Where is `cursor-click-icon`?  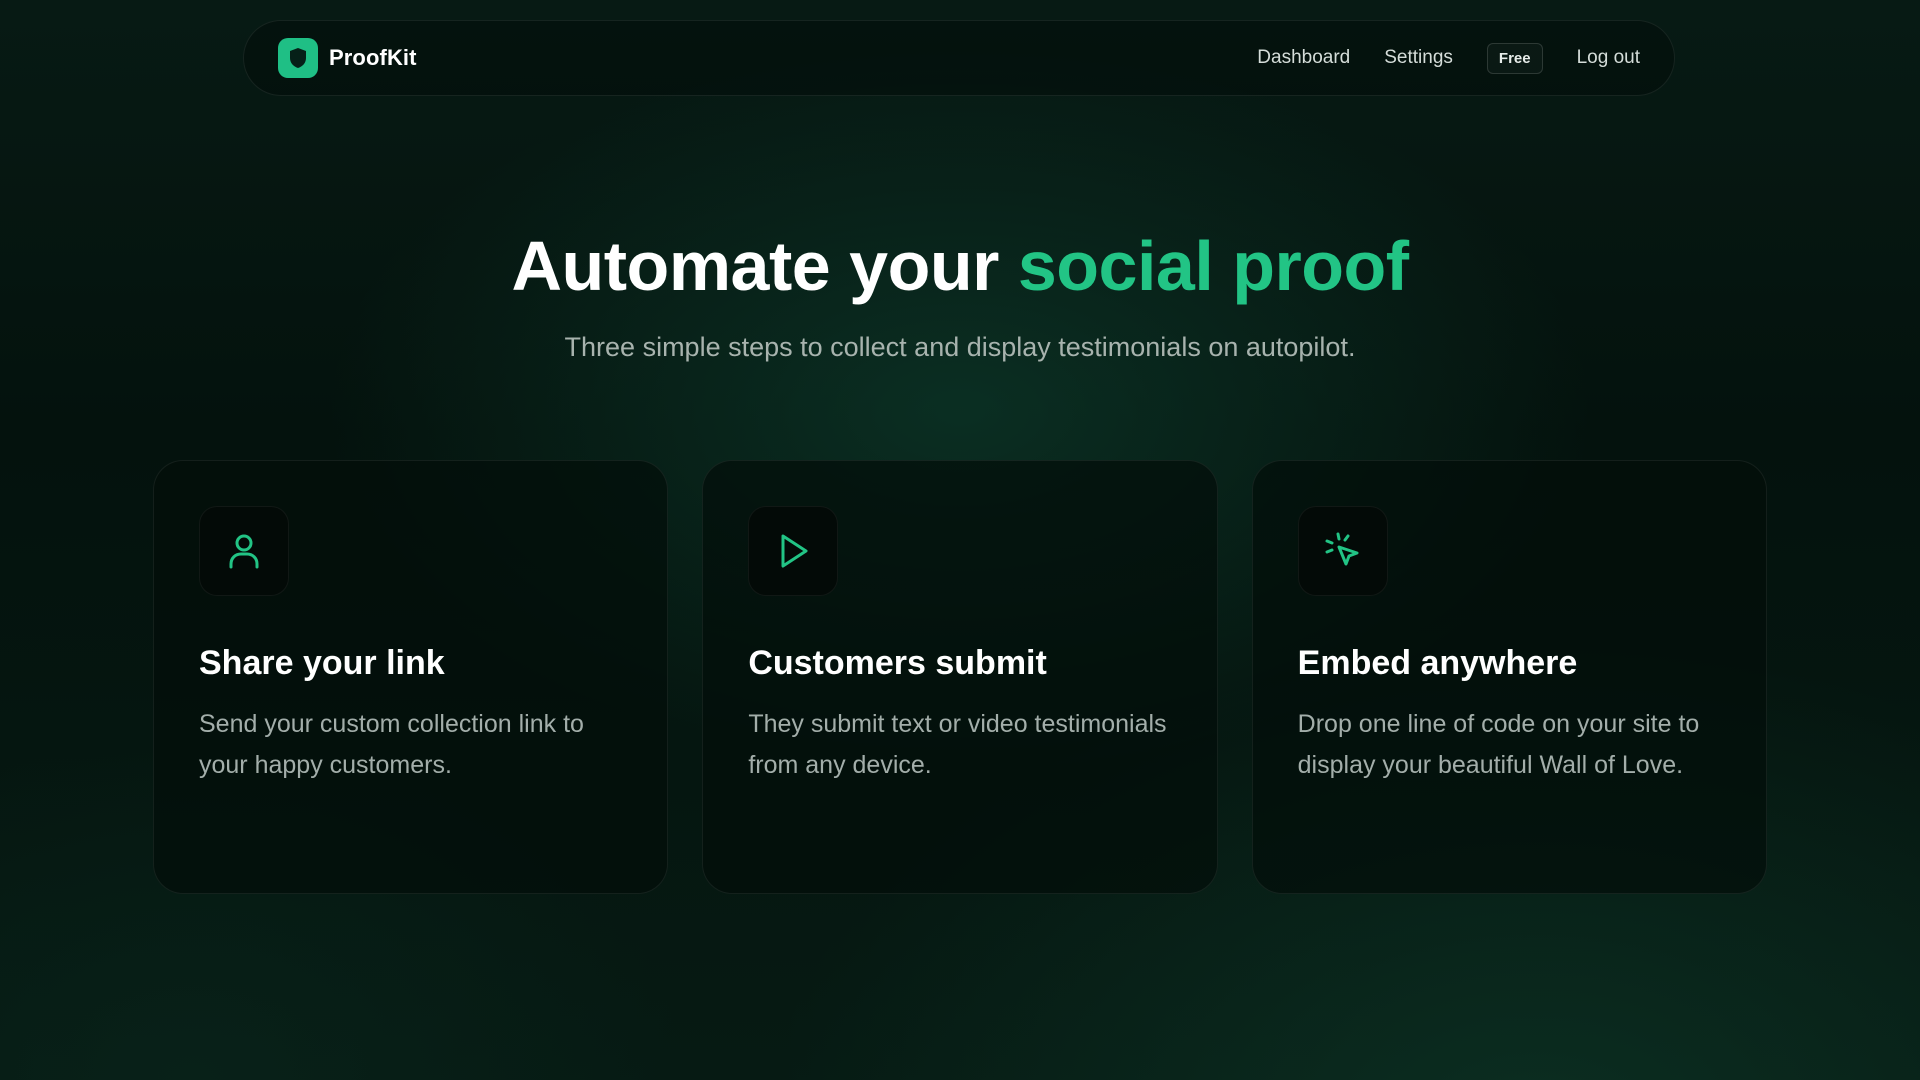
cursor-click-icon is located at coordinates (1342, 551).